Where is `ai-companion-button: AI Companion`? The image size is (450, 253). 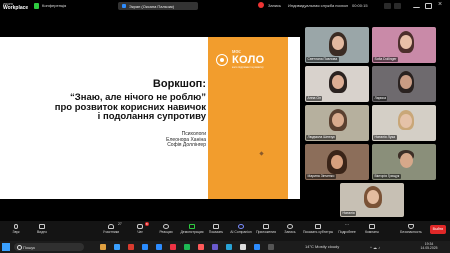 ai-companion-button: AI Companion is located at coordinates (241, 231).